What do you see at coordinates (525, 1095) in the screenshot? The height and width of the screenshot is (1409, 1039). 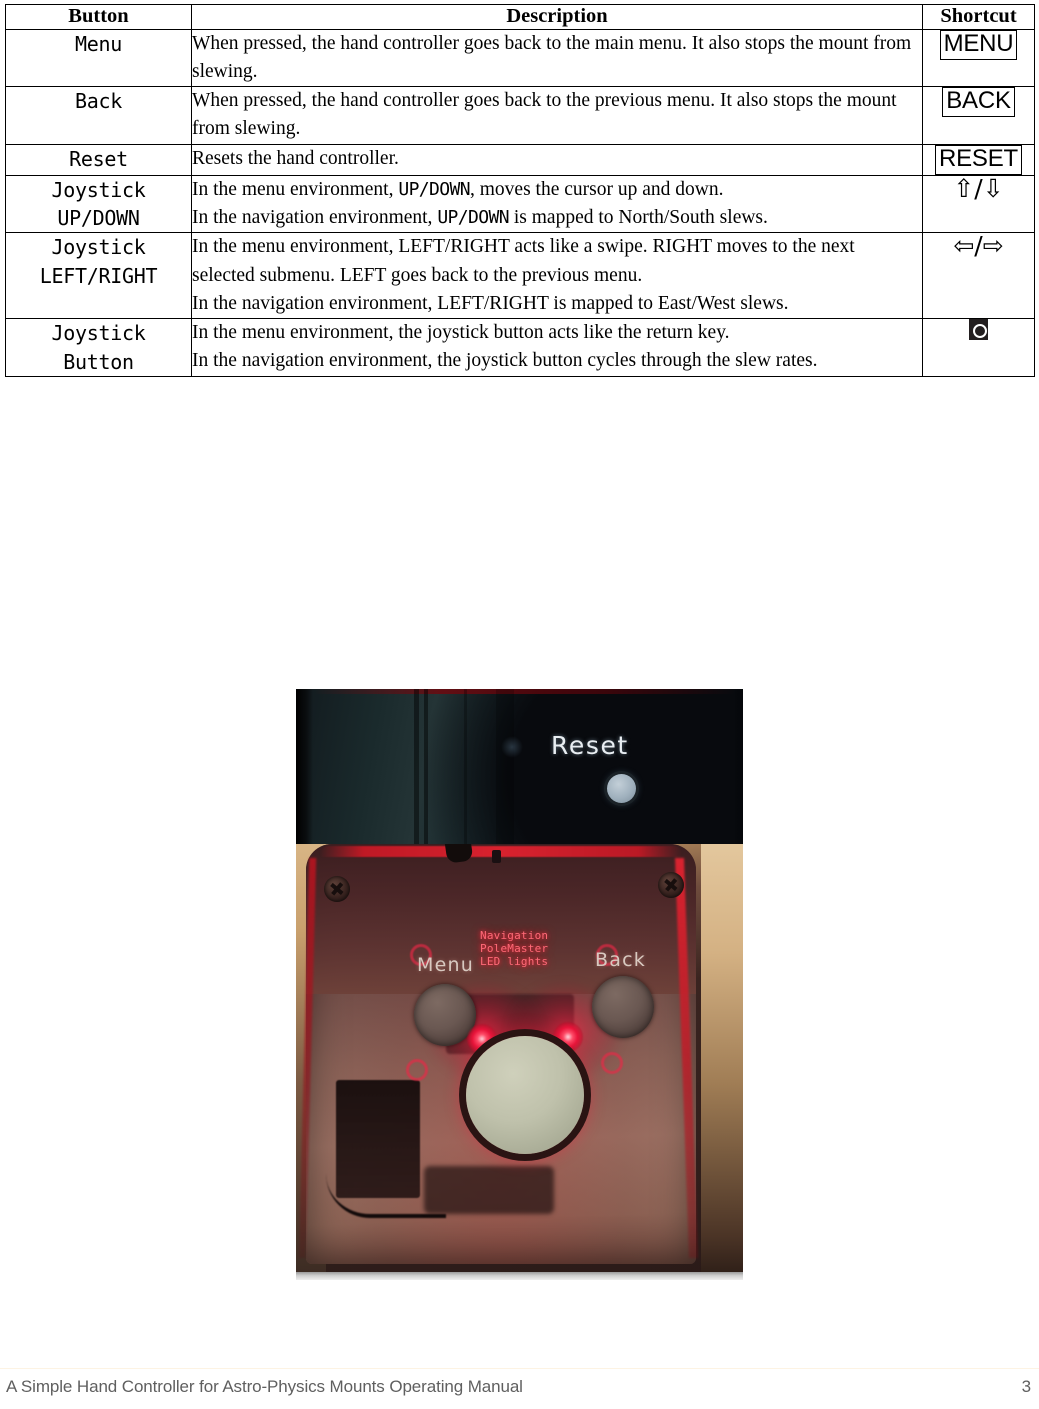 I see `physical-joystick` at bounding box center [525, 1095].